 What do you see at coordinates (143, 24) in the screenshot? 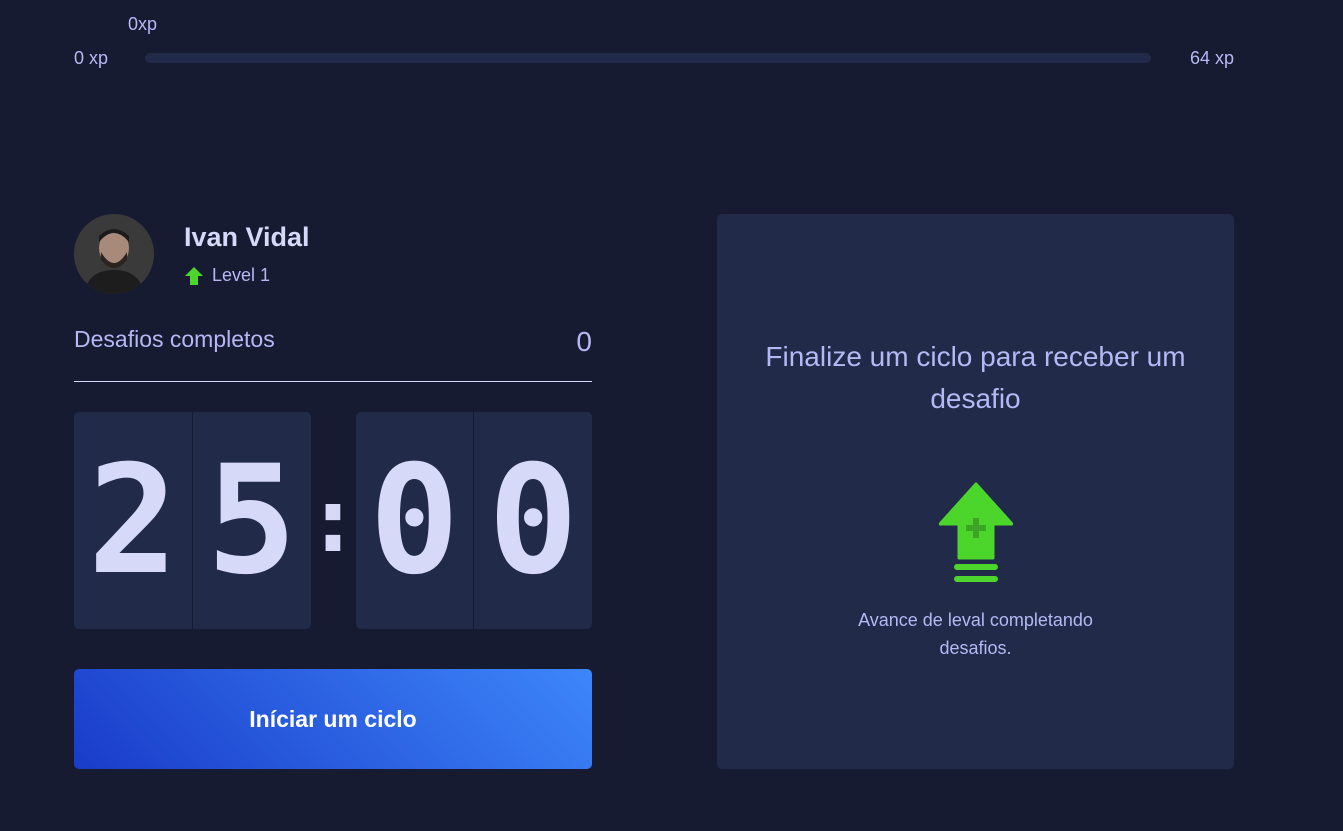
I see `xp-current: 0xp` at bounding box center [143, 24].